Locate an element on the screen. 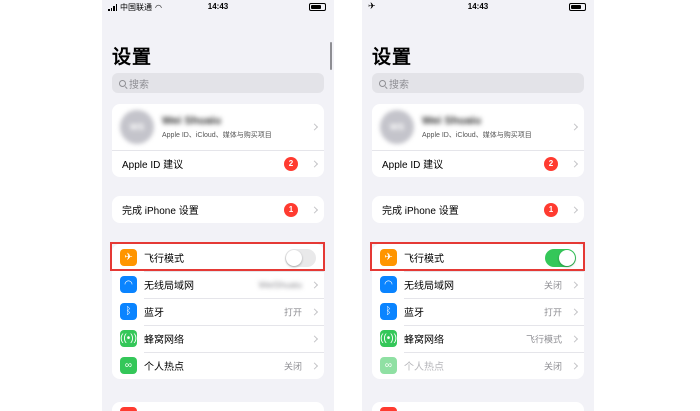  status-bar: ✈ 14:43 is located at coordinates (478, 7).